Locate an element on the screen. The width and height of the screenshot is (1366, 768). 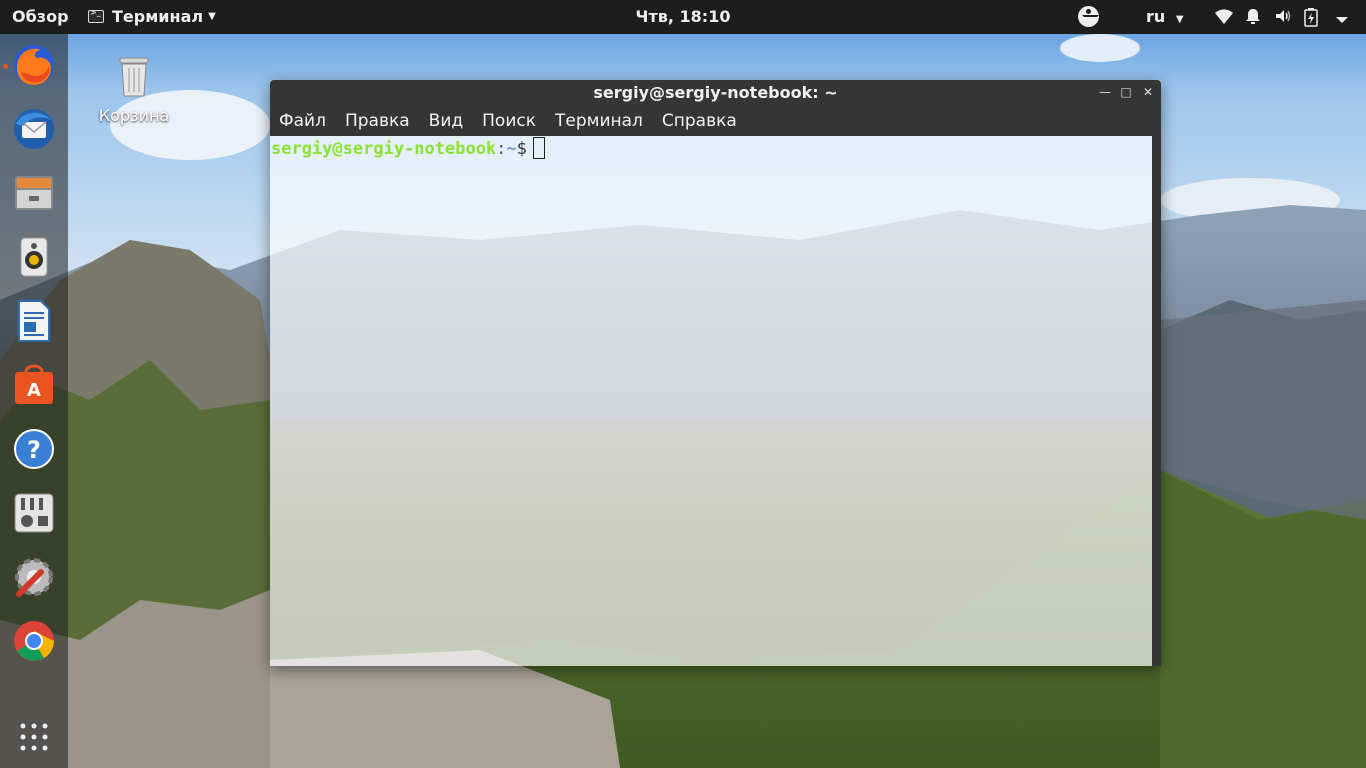
clock: Чтв, 18:10 is located at coordinates (683, 16).